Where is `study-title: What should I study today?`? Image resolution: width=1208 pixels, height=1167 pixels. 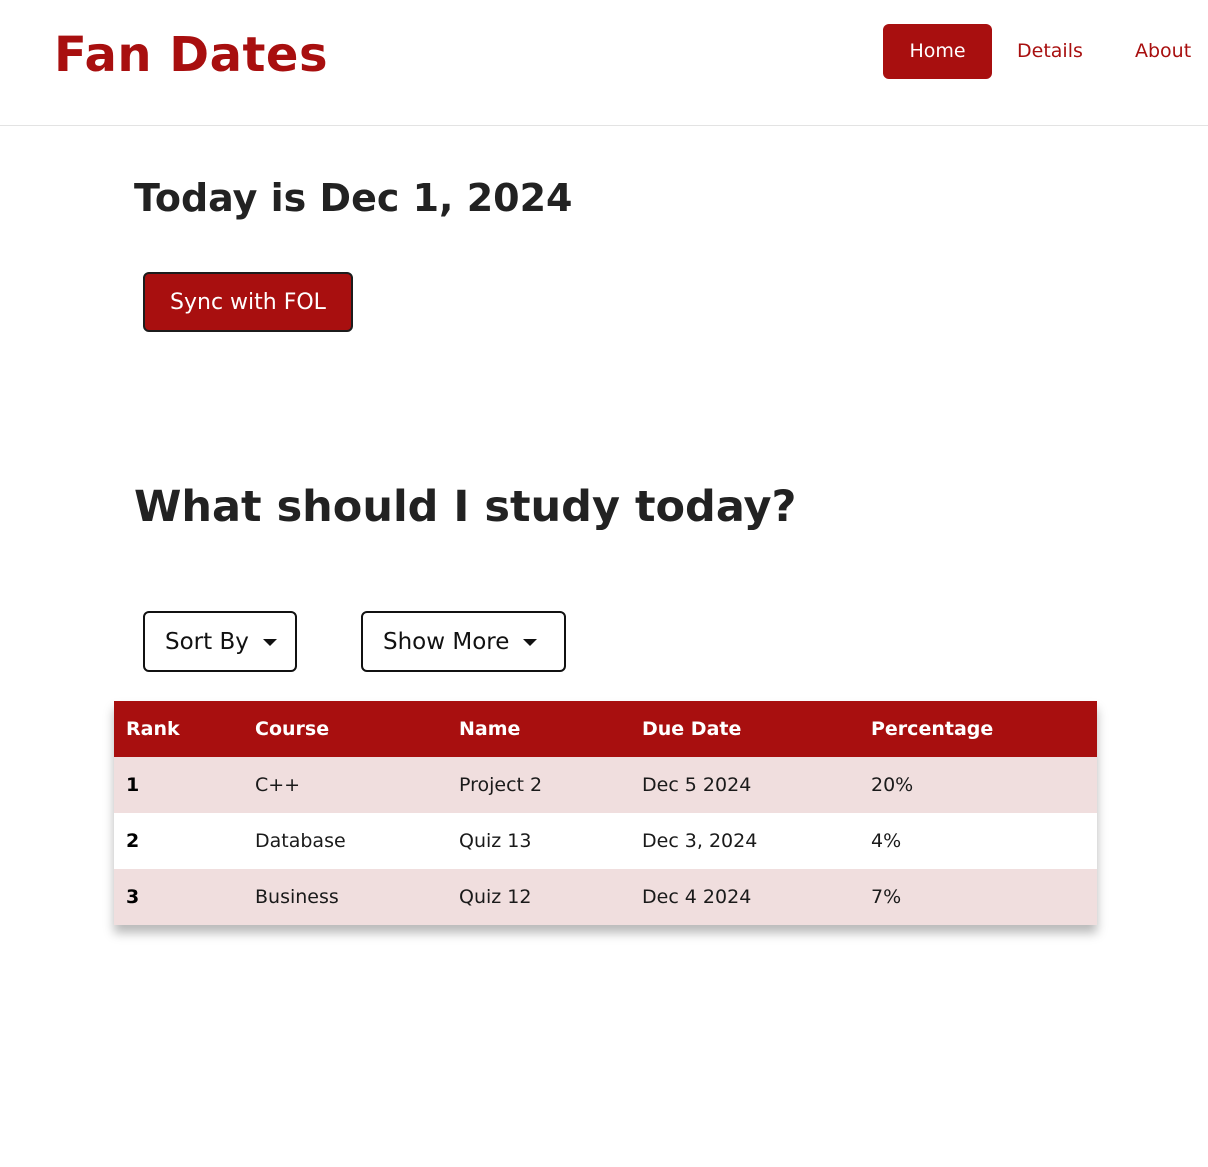
study-title: What should I study today? is located at coordinates (465, 507).